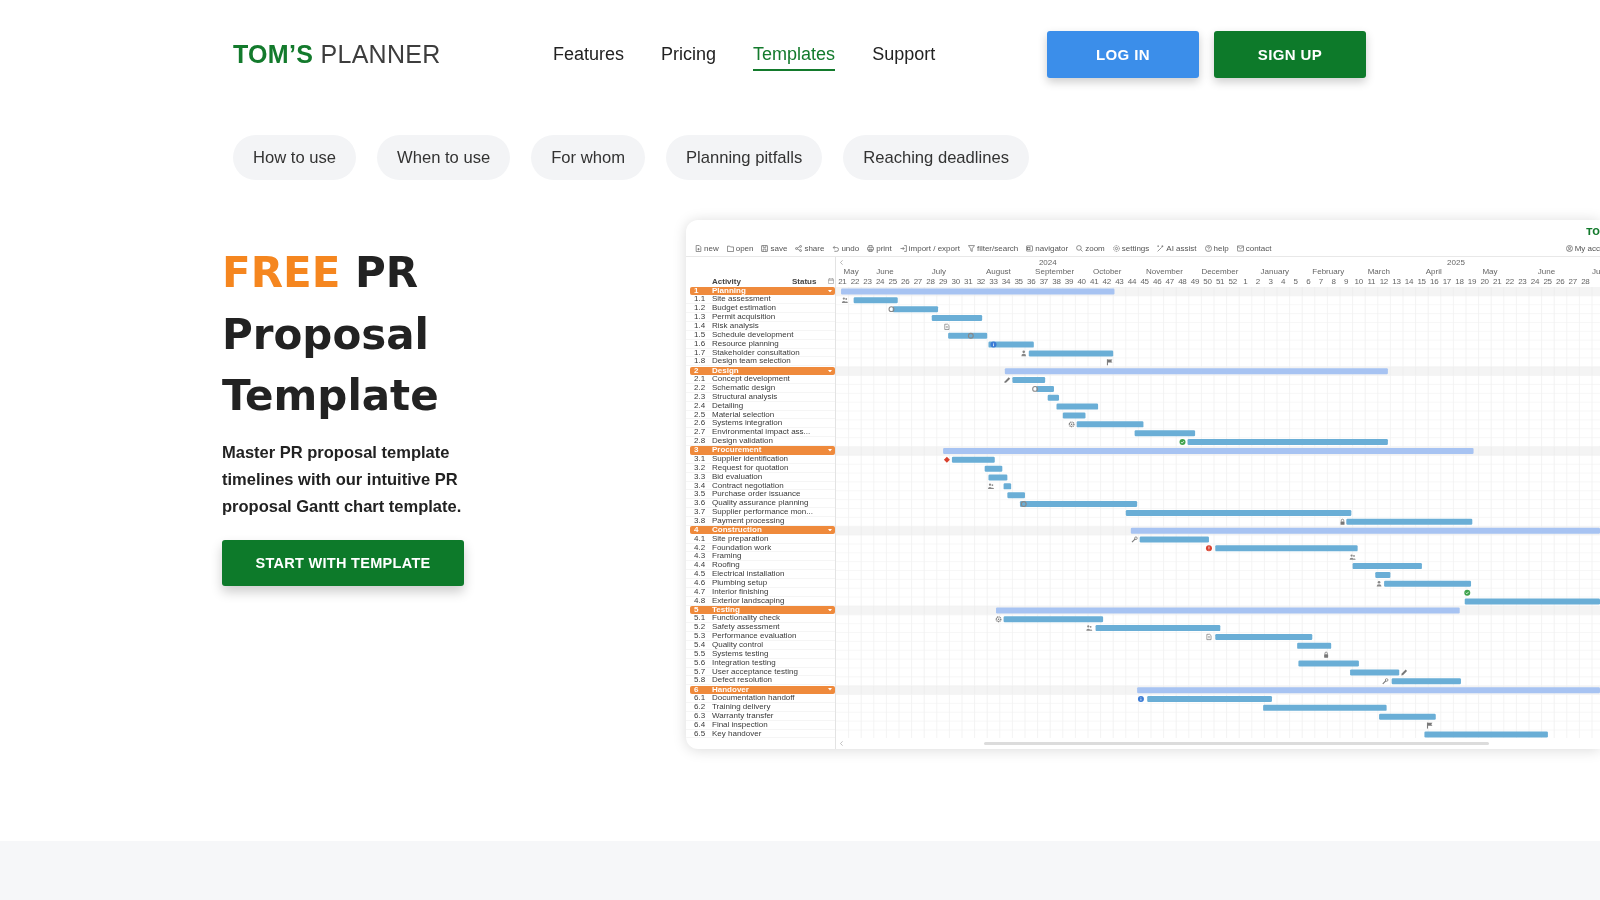  Describe the element at coordinates (1328, 272) in the screenshot. I see `month-label: February` at that location.